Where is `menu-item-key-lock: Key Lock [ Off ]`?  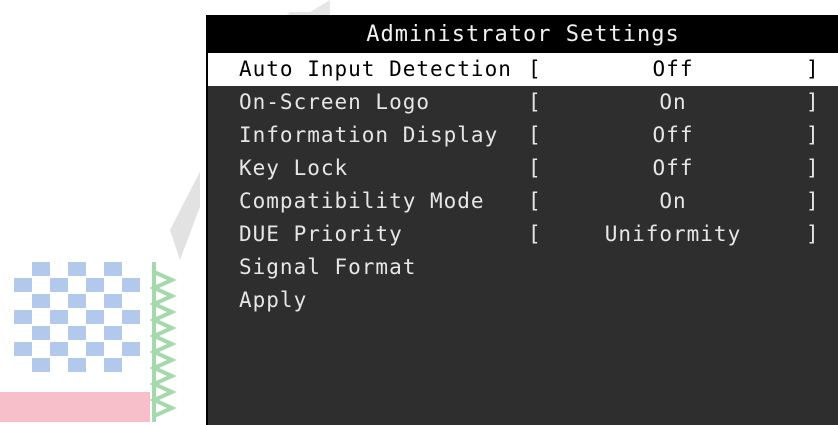 menu-item-key-lock: Key Lock [ Off ] is located at coordinates (523, 168).